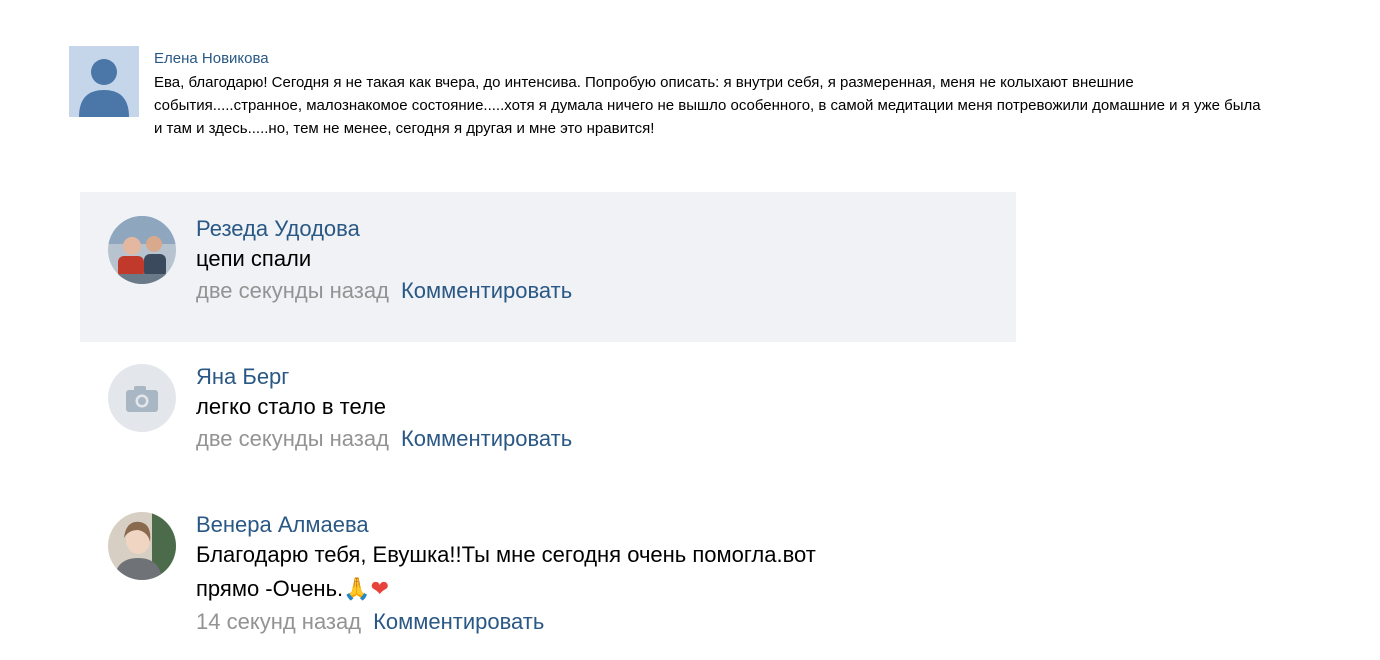 Image resolution: width=1380 pixels, height=660 pixels. Describe the element at coordinates (254, 258) in the screenshot. I see `comment-text: цепи спали` at that location.